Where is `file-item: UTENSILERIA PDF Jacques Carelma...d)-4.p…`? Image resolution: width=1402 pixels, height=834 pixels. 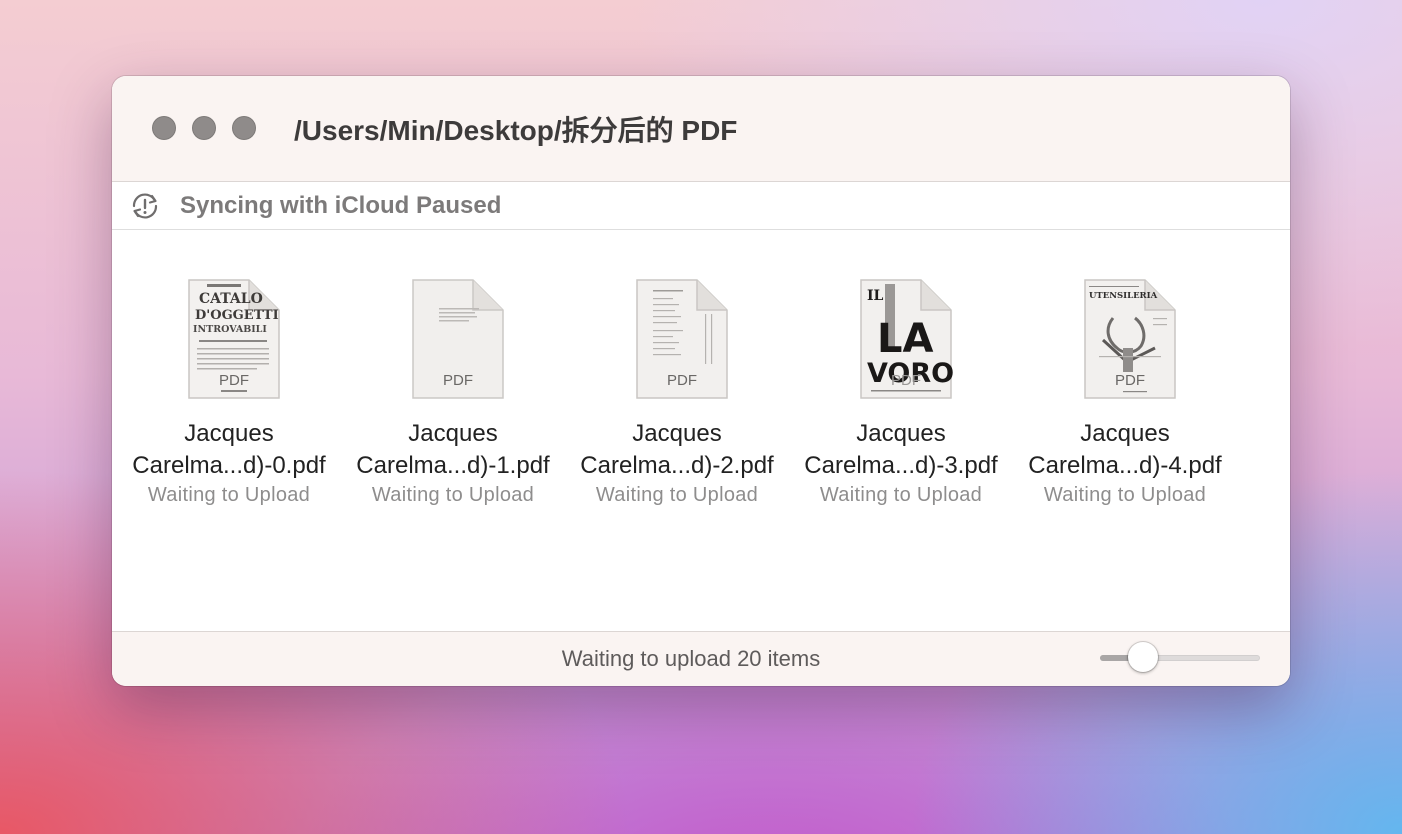 file-item: UTENSILERIA PDF Jacques Carelma...d)-4.p… is located at coordinates (1125, 398).